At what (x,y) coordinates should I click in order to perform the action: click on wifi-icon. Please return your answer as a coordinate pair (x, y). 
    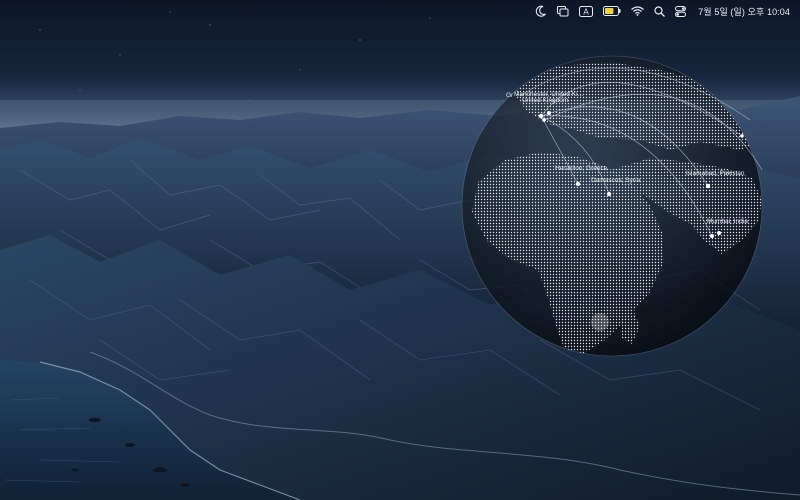
    Looking at the image, I should click on (638, 11).